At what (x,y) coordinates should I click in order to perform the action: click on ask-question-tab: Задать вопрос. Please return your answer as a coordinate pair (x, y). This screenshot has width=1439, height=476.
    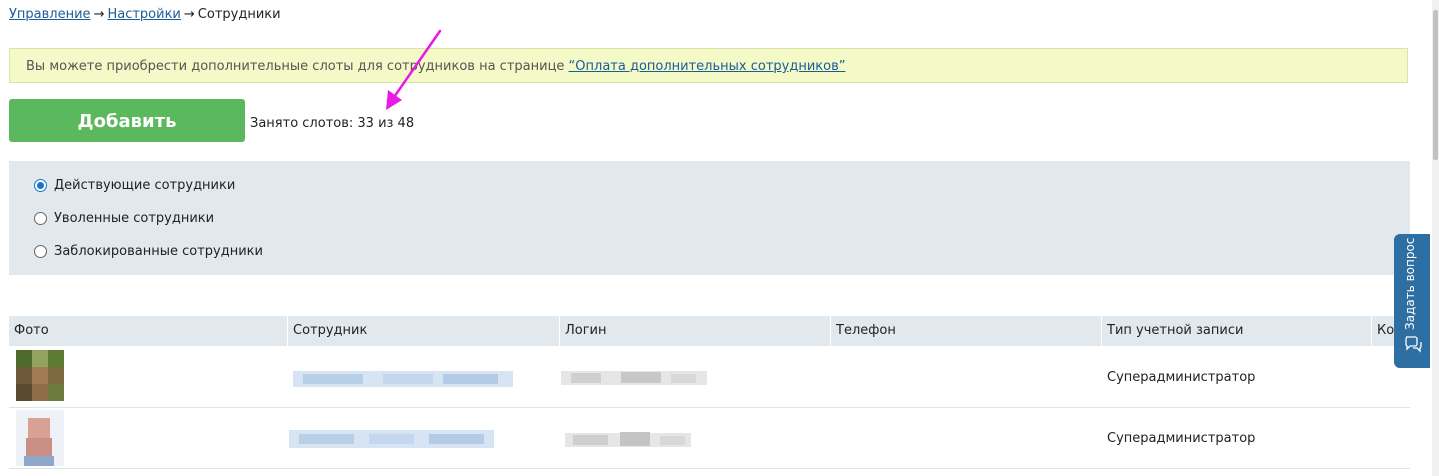
    Looking at the image, I should click on (1412, 301).